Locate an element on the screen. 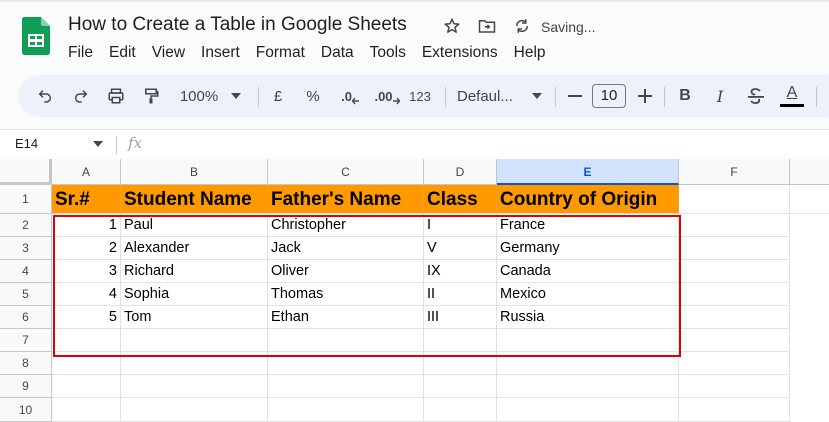  table-cell-sr: 2 is located at coordinates (86, 248).